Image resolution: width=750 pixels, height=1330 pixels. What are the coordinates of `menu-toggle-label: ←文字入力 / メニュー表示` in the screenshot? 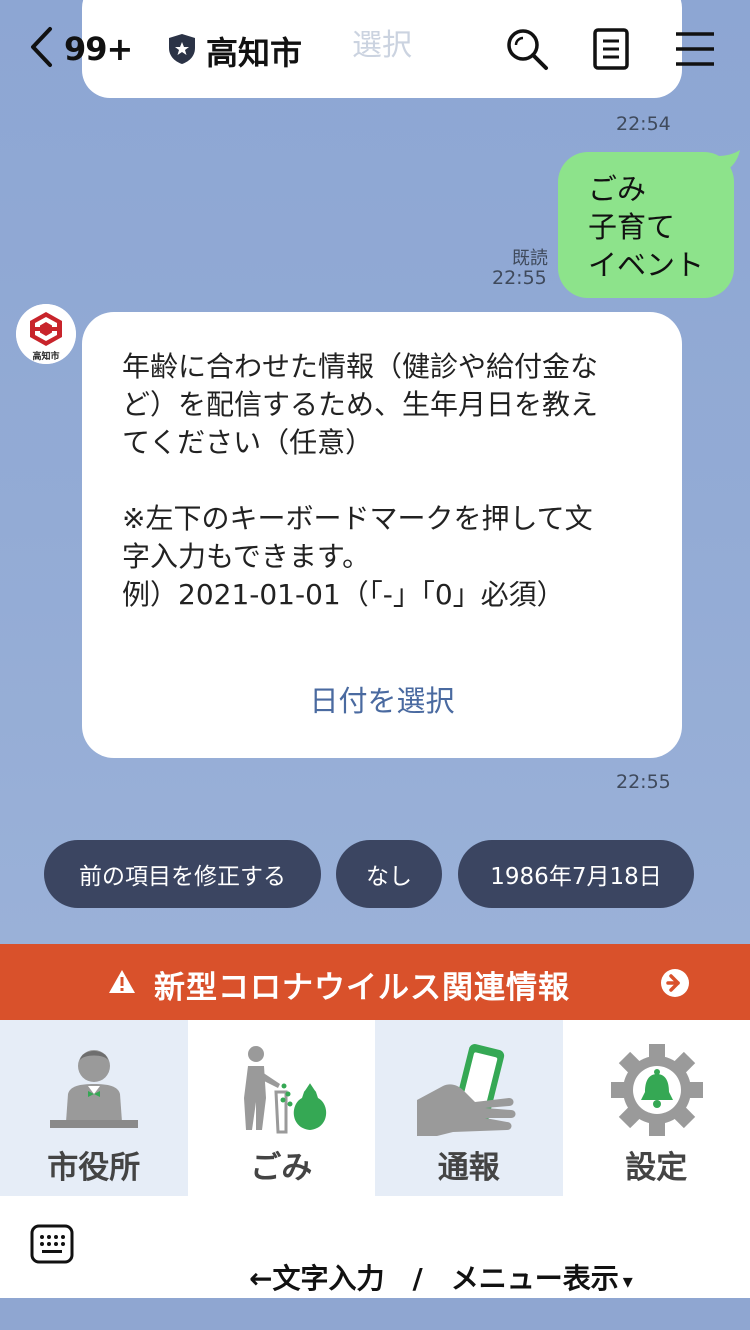 It's located at (434, 1278).